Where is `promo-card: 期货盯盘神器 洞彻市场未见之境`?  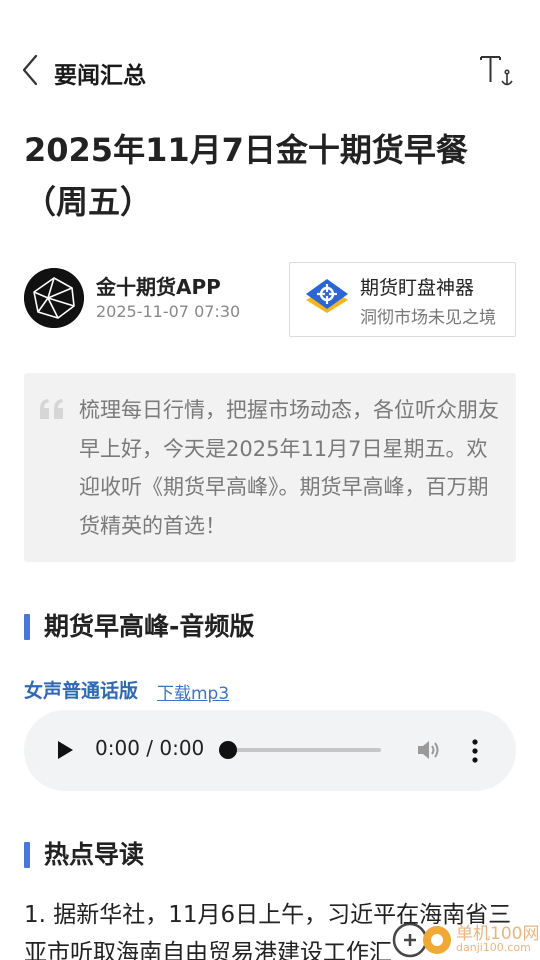 promo-card: 期货盯盘神器 洞彻市场未见之境 is located at coordinates (402, 299).